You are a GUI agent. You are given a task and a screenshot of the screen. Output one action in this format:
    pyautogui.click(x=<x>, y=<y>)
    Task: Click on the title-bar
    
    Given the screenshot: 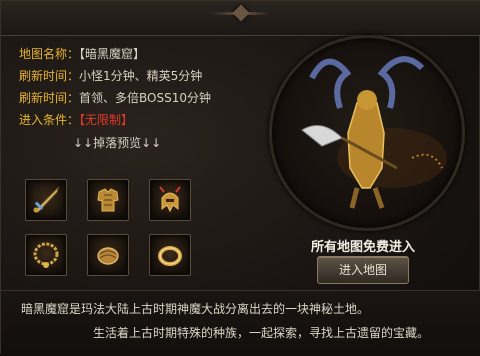 What is the action you would take?
    pyautogui.click(x=240, y=18)
    